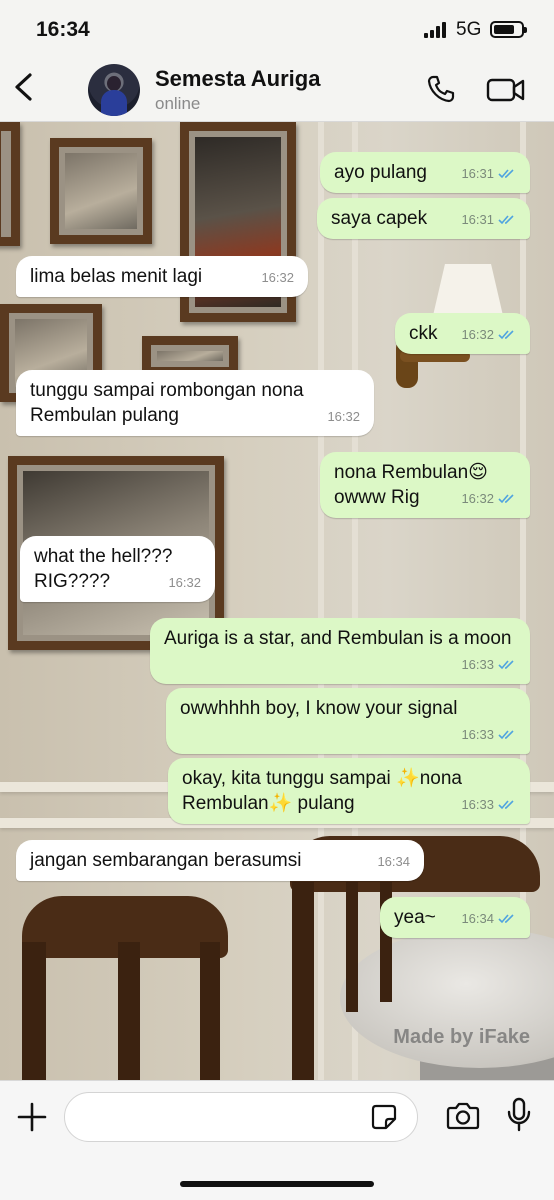 The image size is (554, 1200). Describe the element at coordinates (506, 90) in the screenshot. I see `video-call-icon` at that location.